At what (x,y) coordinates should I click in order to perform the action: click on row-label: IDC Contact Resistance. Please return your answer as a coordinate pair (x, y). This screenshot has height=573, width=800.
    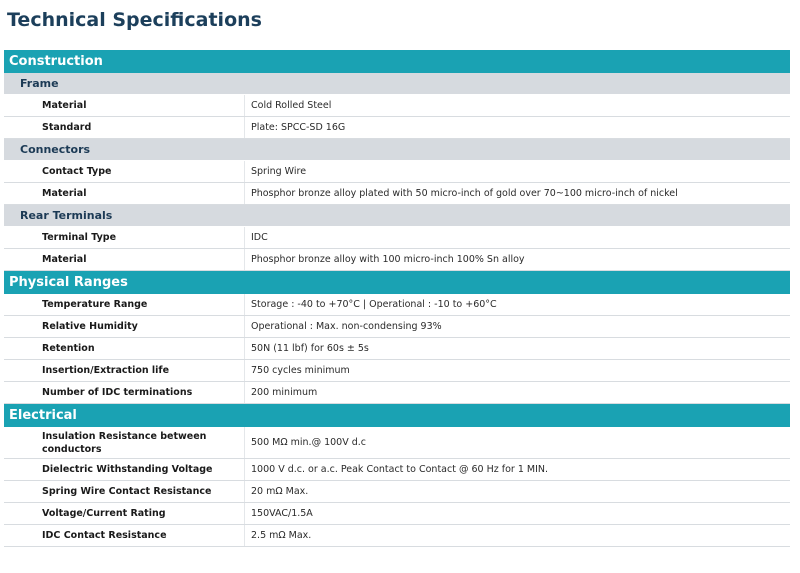
    Looking at the image, I should click on (104, 535).